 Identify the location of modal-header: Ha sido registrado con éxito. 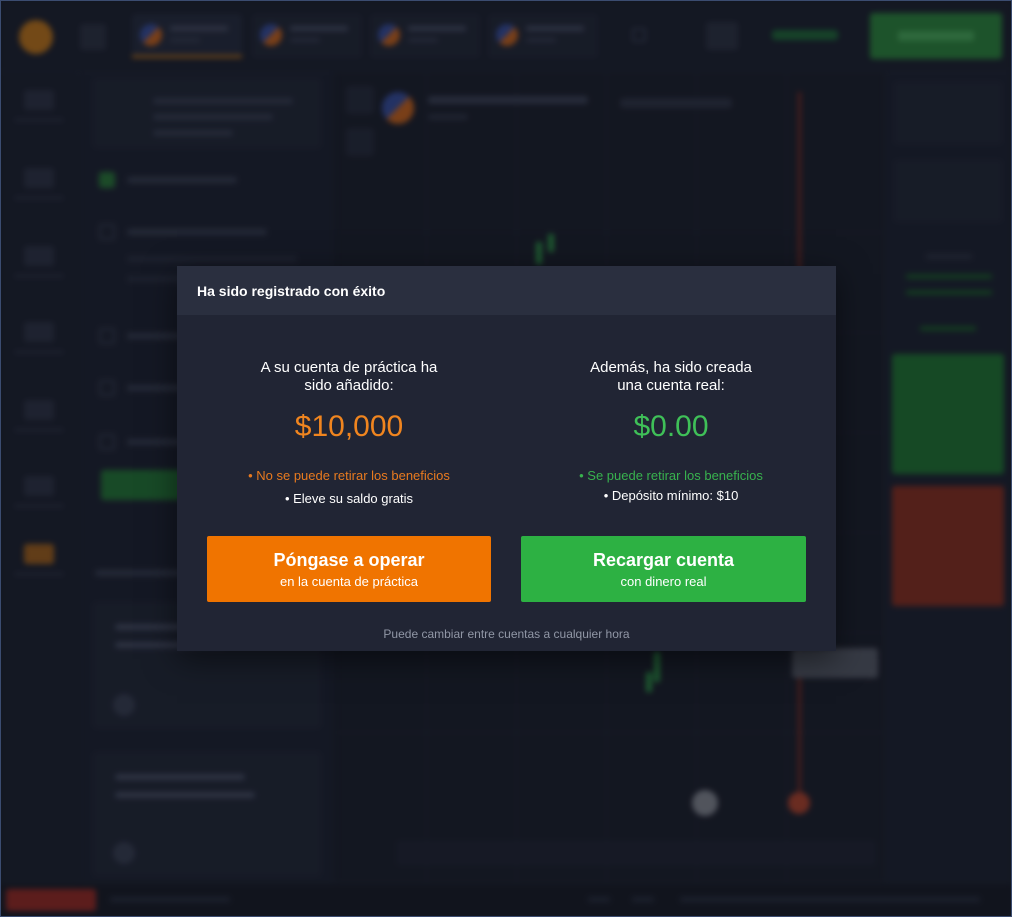
(506, 290).